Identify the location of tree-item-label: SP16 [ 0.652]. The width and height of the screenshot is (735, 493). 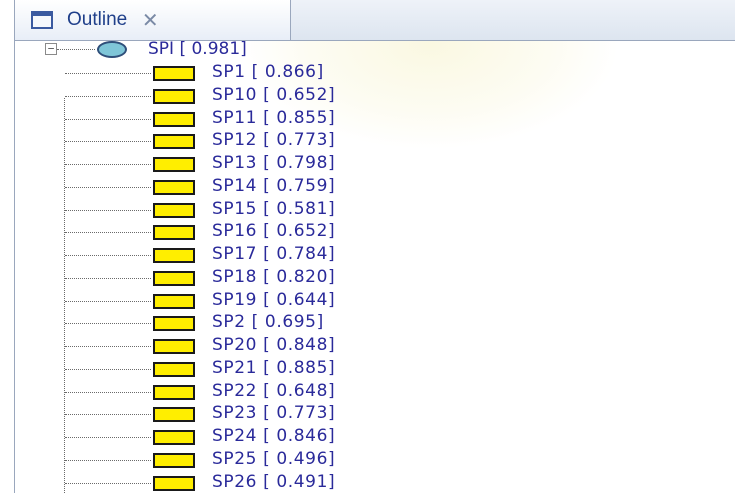
(274, 231).